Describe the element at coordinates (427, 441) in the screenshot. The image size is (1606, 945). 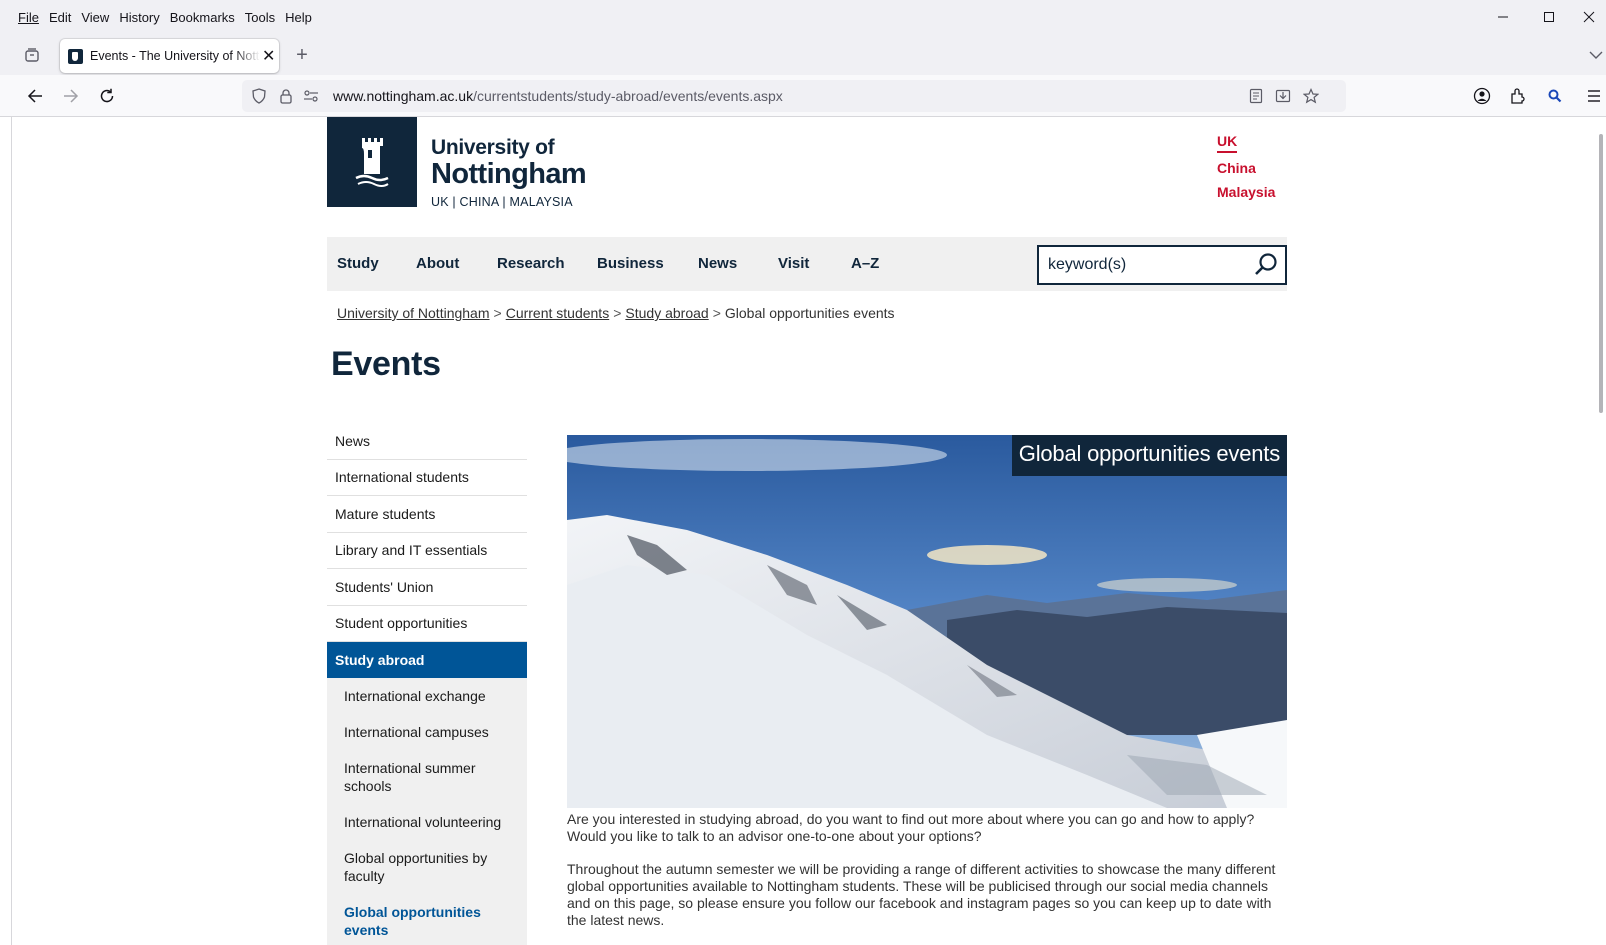
I see `sidebar-item-news: News` at that location.